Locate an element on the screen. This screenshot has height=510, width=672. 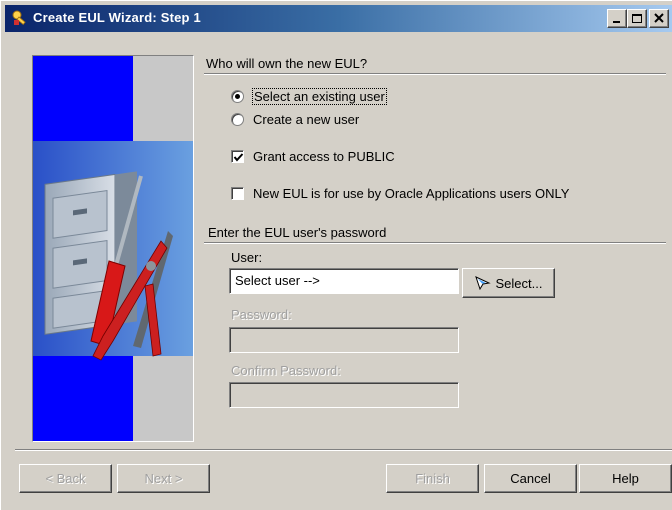
owner-section-heading: Who will own the new EUL? is located at coordinates (287, 63).